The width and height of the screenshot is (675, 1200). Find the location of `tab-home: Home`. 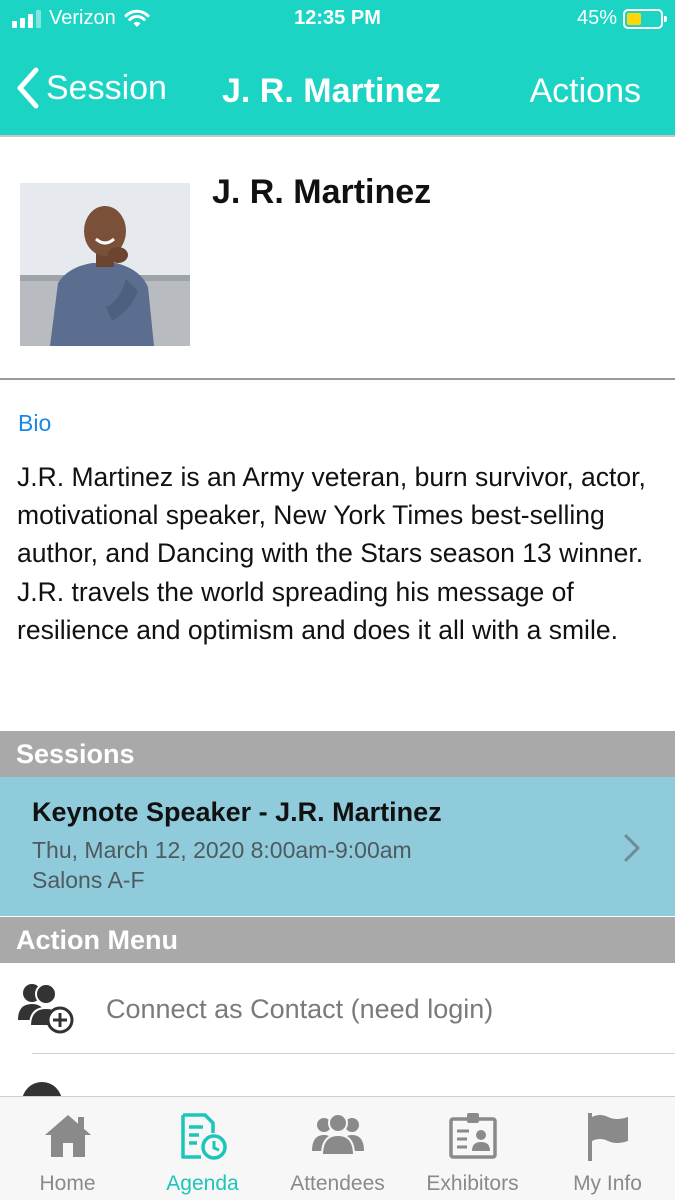

tab-home: Home is located at coordinates (67, 1148).